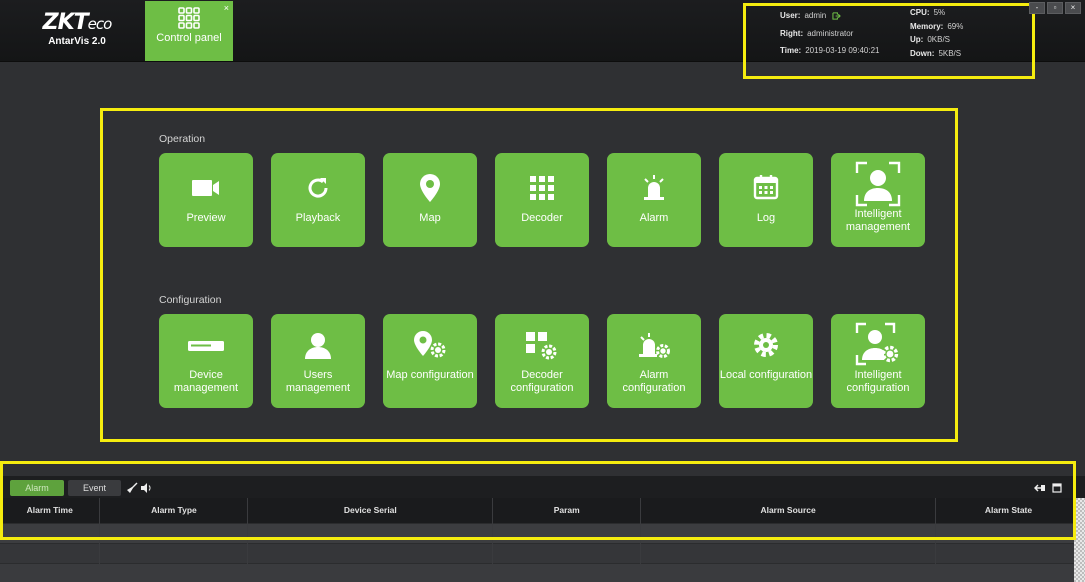  Describe the element at coordinates (77, 22) in the screenshot. I see `logo-brand: ZKTeco` at that location.